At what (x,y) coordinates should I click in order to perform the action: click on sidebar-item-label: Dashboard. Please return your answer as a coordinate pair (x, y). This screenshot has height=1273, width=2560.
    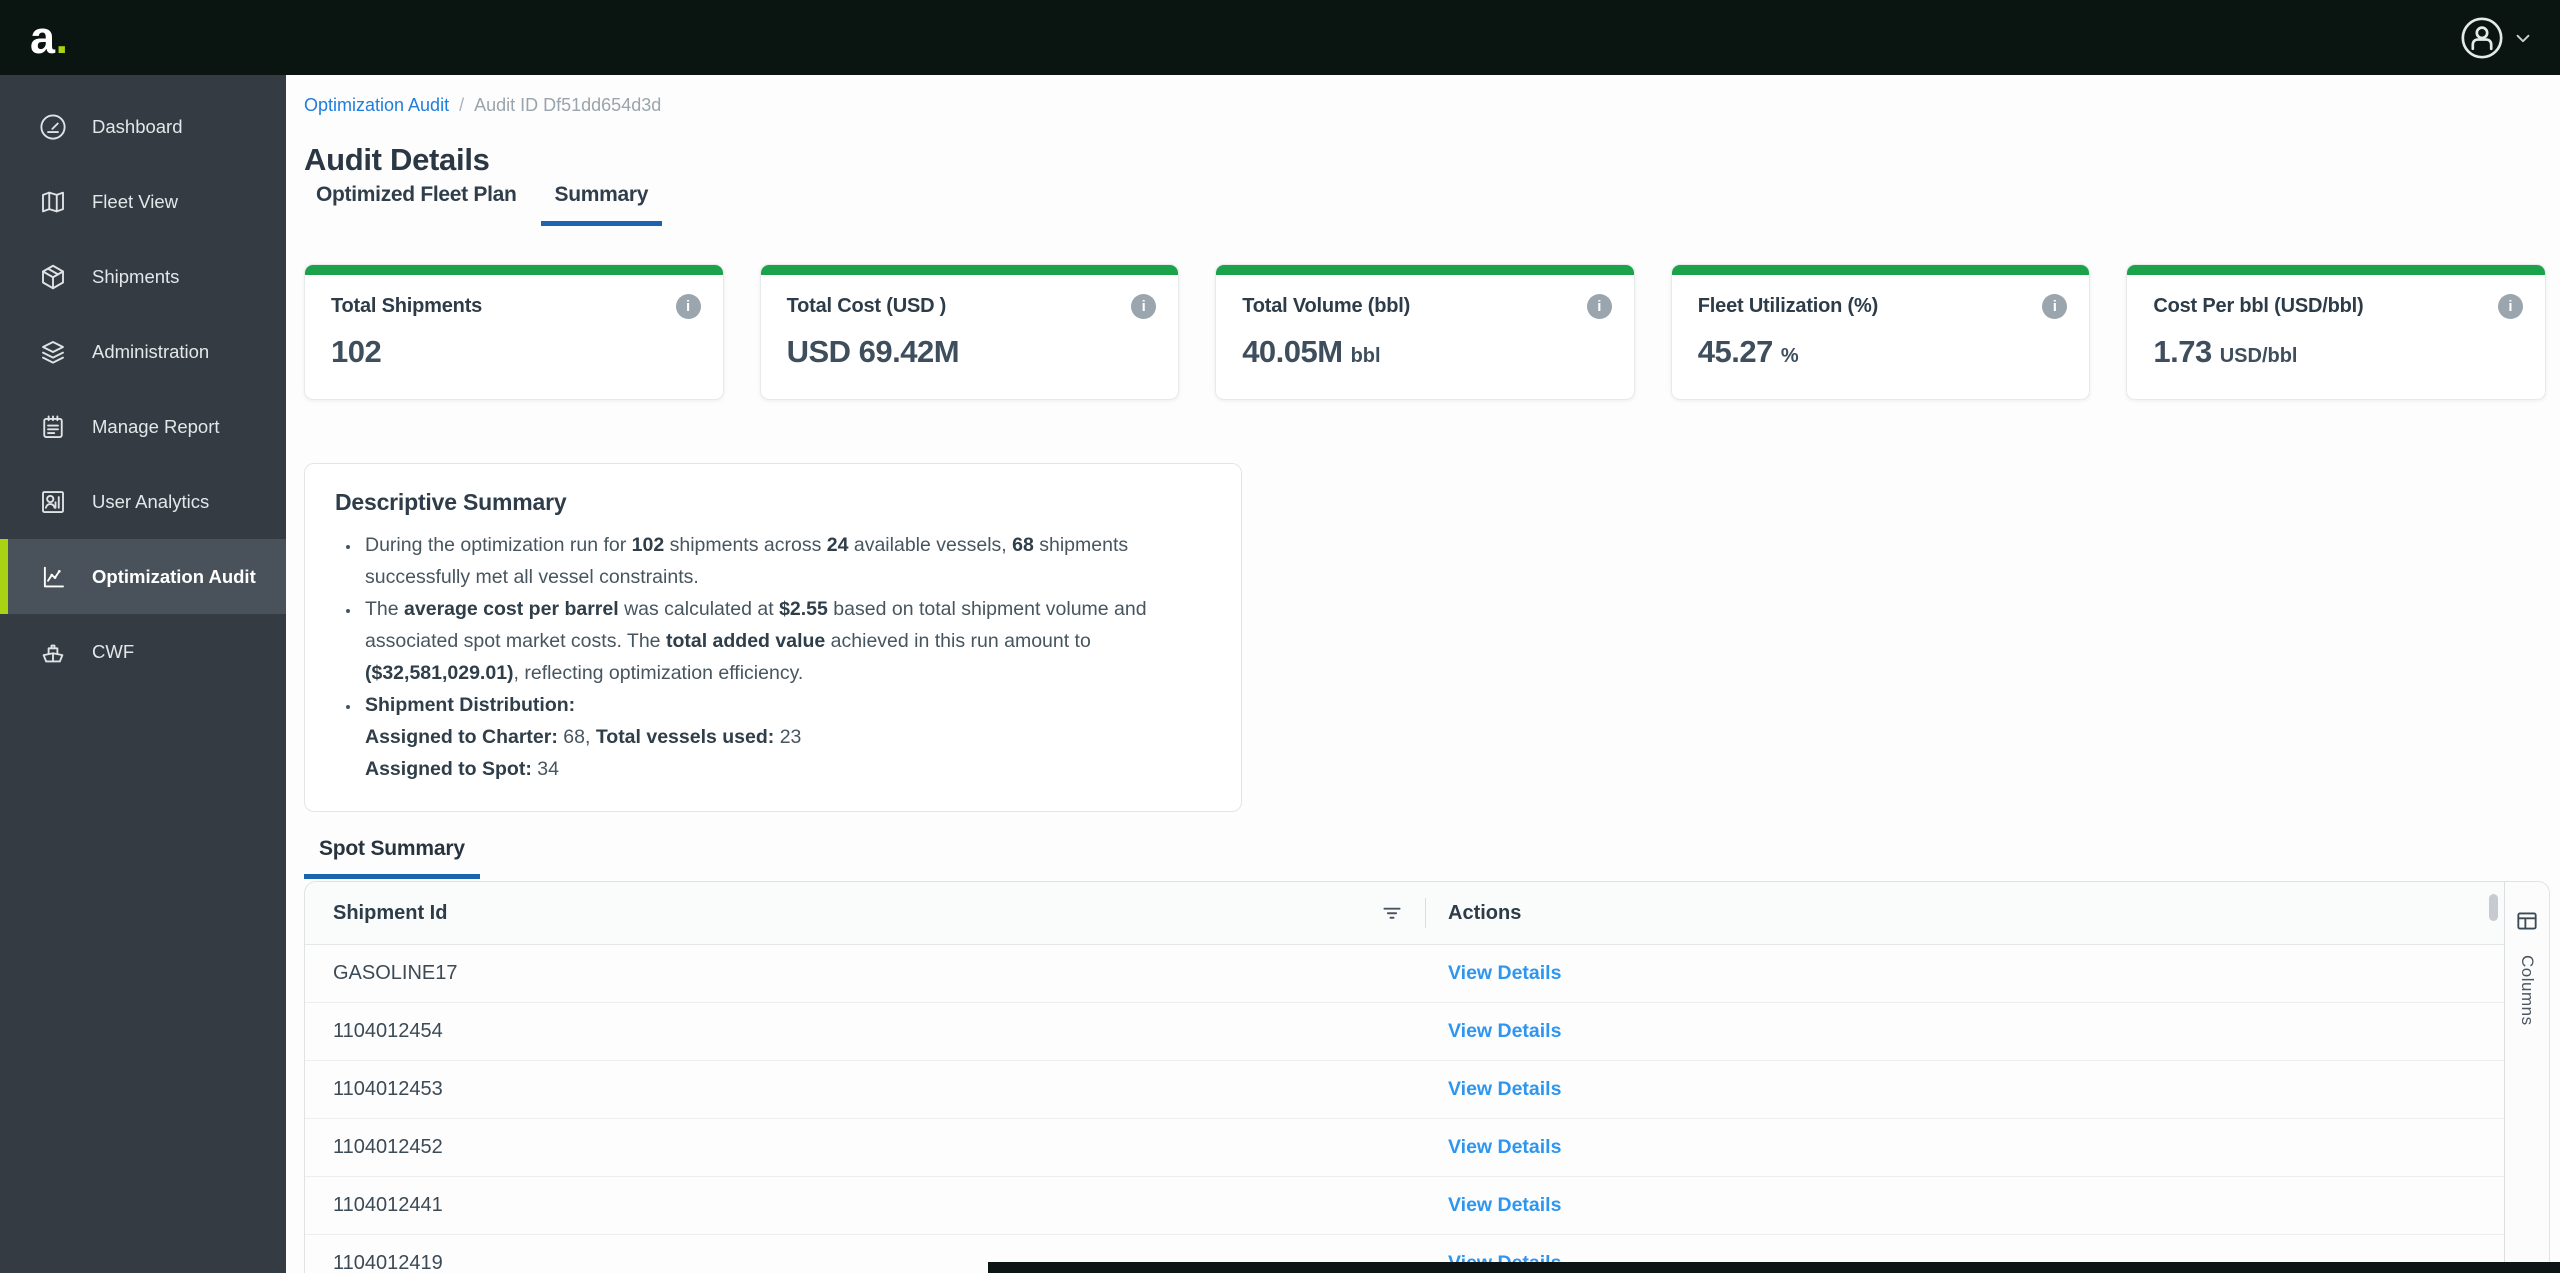
    Looking at the image, I should click on (137, 126).